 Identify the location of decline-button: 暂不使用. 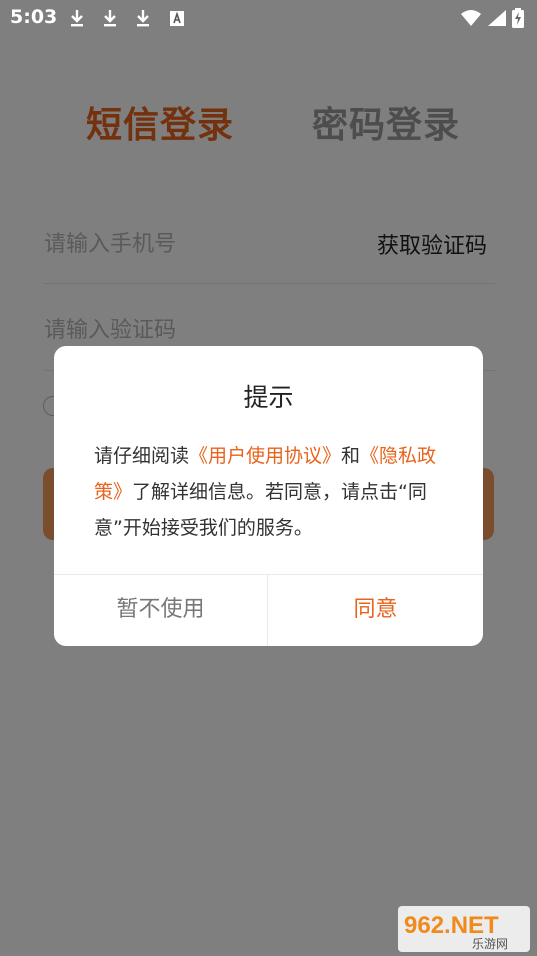
(161, 610).